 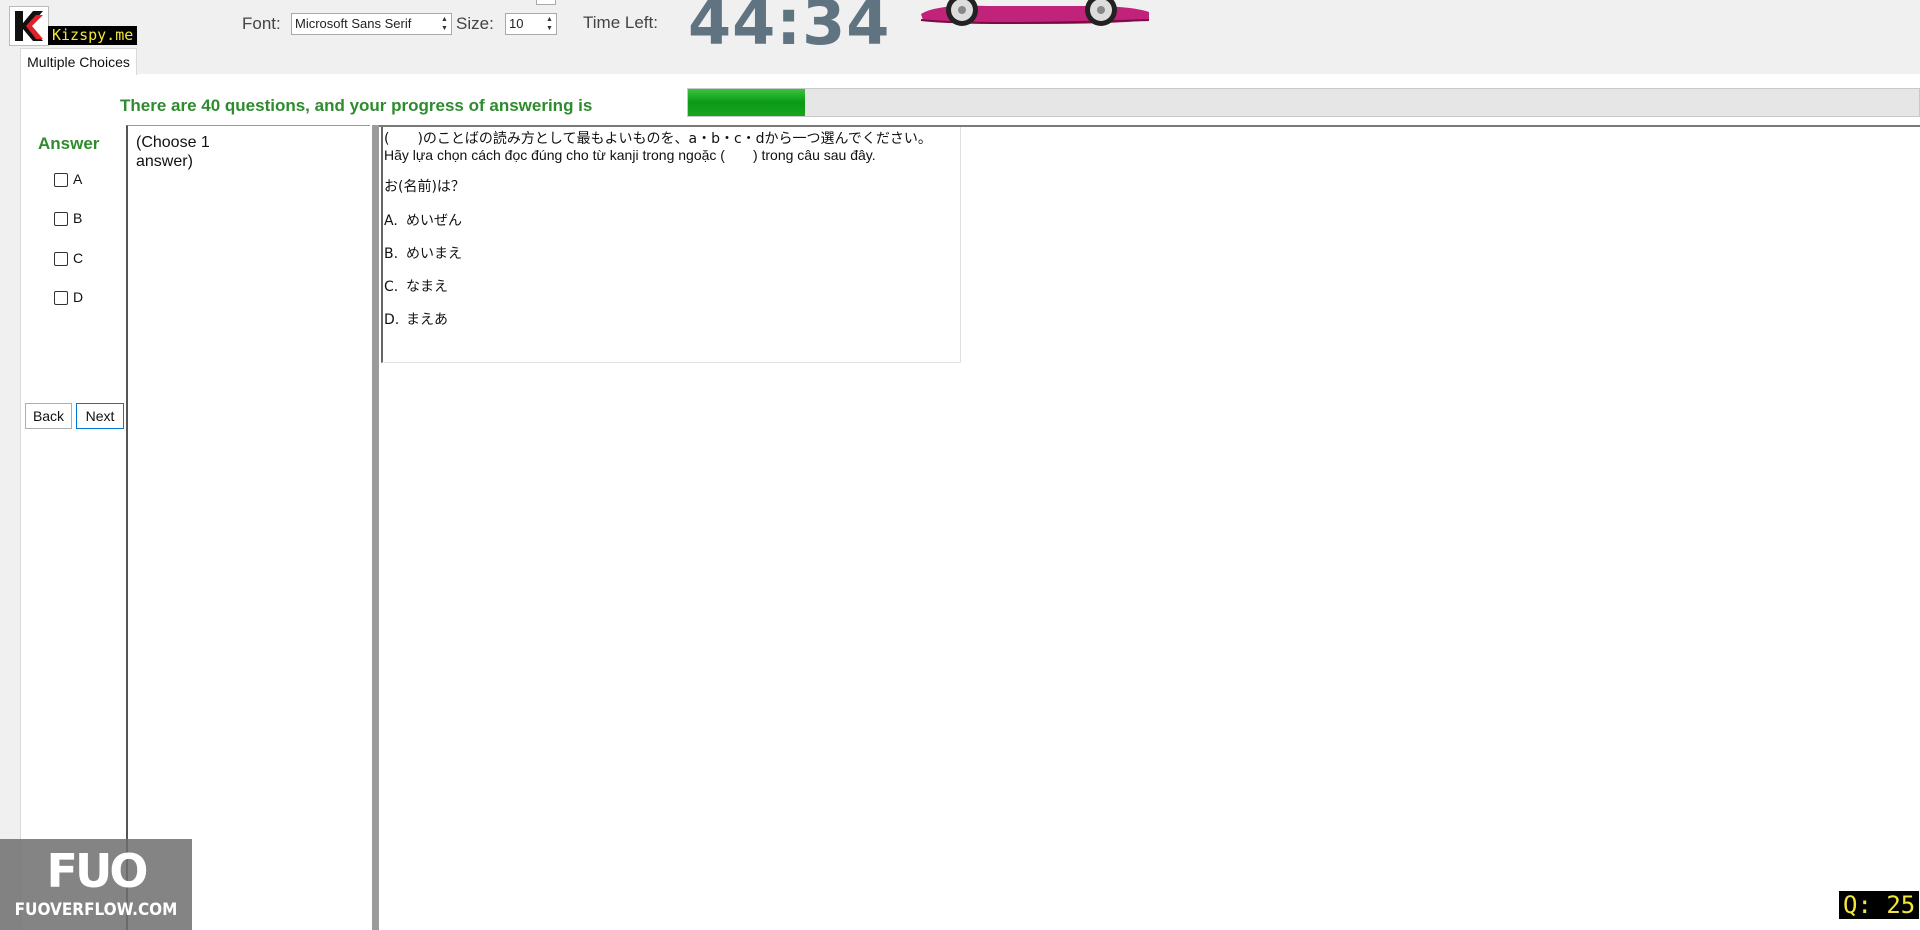 What do you see at coordinates (78, 61) in the screenshot?
I see `tab-multiple-choices: Multiple Choices` at bounding box center [78, 61].